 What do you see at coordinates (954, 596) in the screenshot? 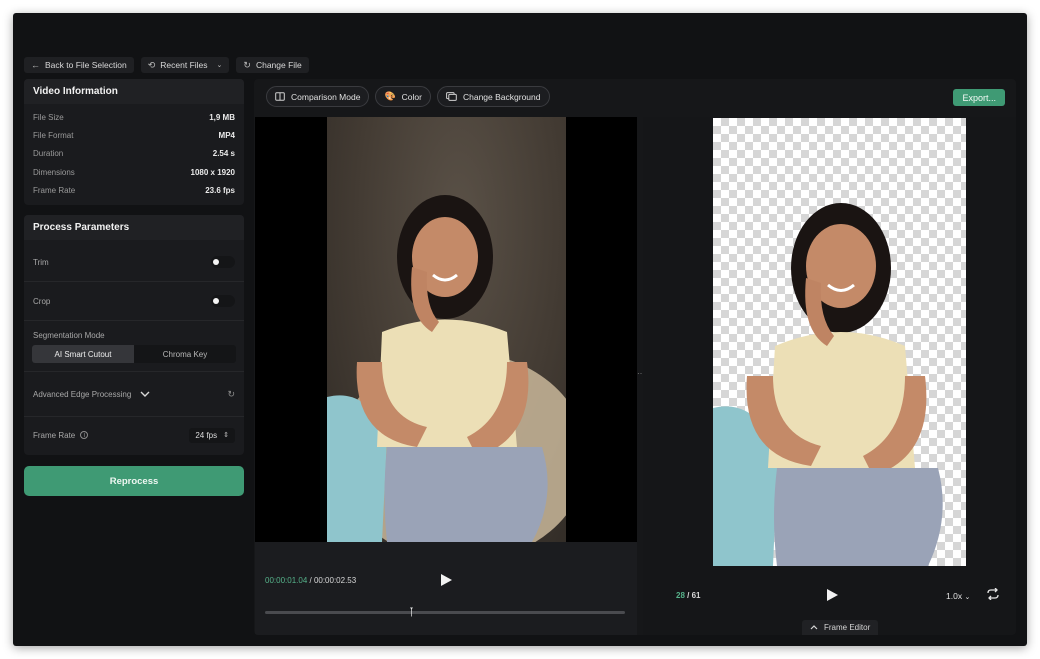
I see `speed-value: 1.0x` at bounding box center [954, 596].